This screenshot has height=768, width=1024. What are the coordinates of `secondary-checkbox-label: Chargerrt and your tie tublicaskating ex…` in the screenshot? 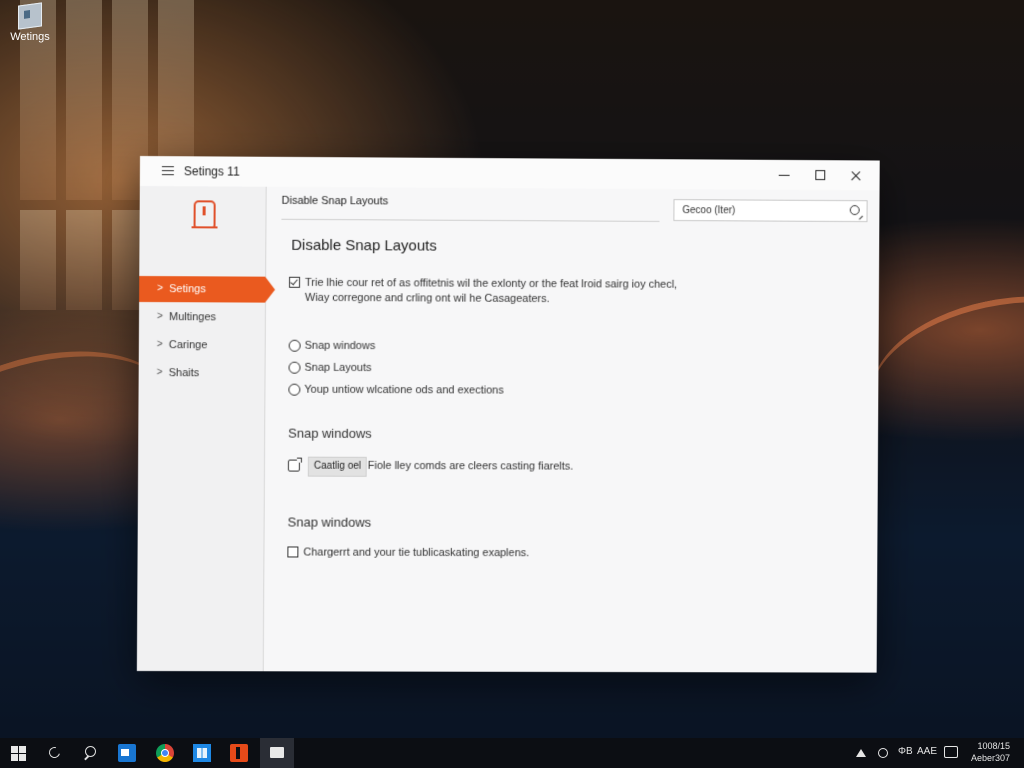 It's located at (580, 554).